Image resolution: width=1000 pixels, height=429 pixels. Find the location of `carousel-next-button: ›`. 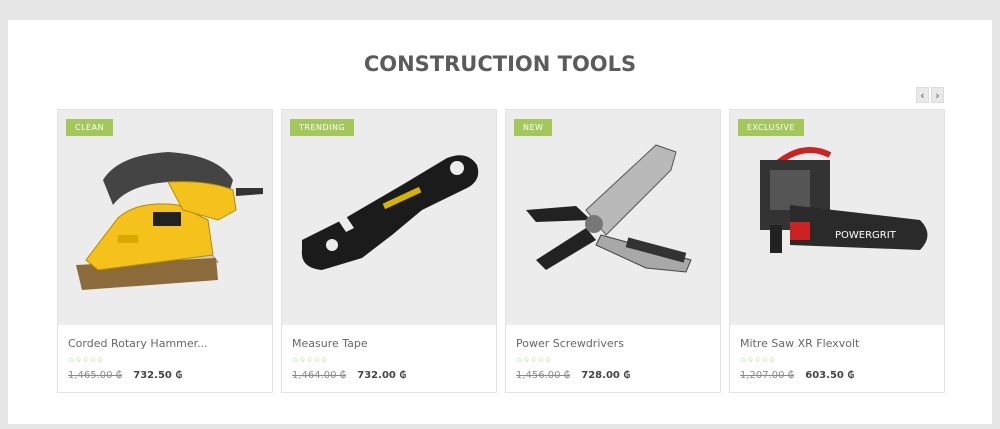

carousel-next-button: › is located at coordinates (937, 95).